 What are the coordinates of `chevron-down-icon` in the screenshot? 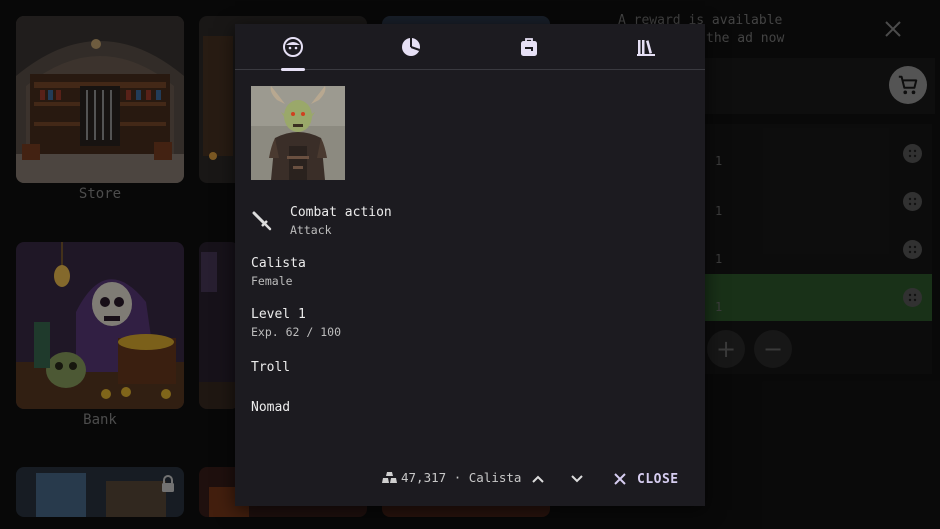 It's located at (577, 479).